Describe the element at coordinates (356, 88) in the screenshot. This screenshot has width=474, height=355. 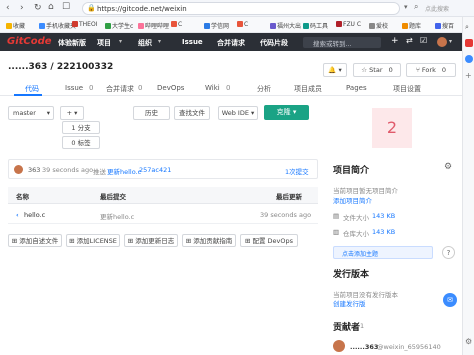
I see `tab-pages: Pages` at that location.